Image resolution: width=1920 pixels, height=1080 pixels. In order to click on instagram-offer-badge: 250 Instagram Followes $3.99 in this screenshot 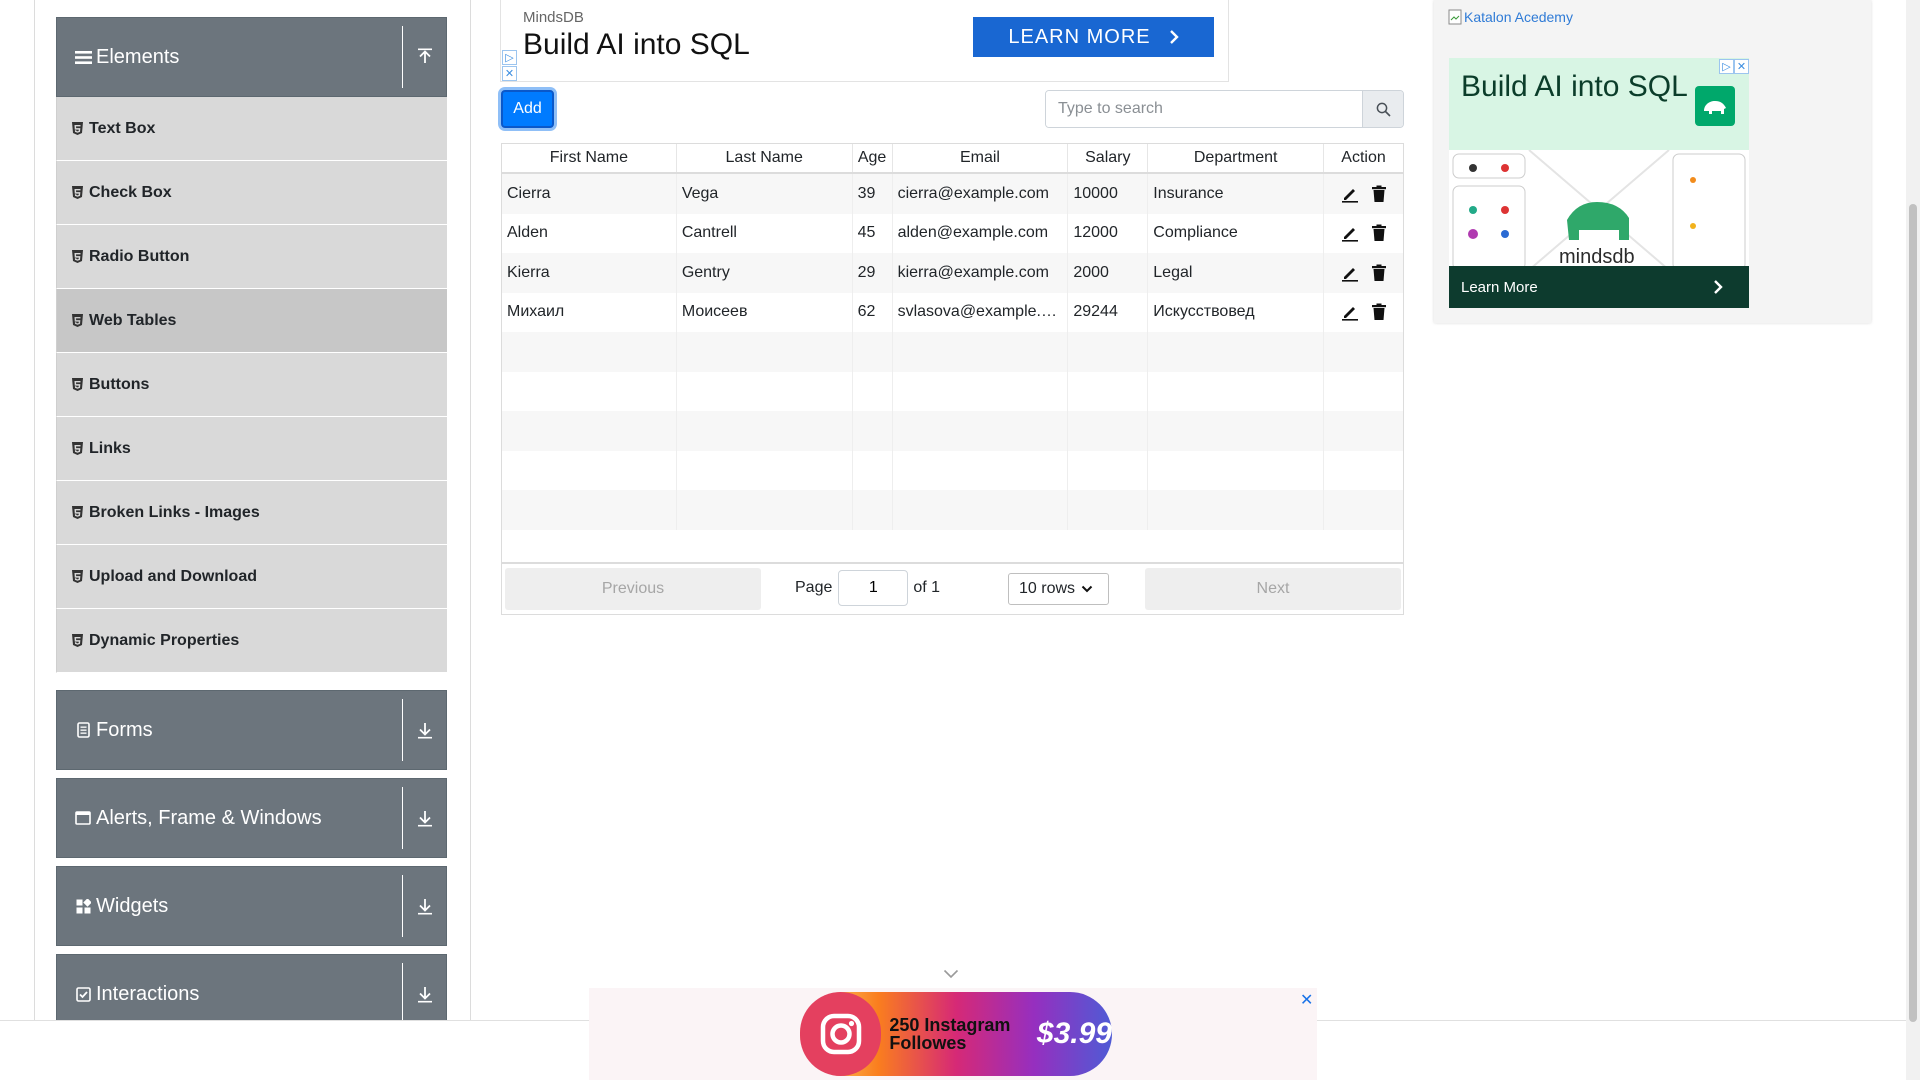, I will do `click(956, 1034)`.